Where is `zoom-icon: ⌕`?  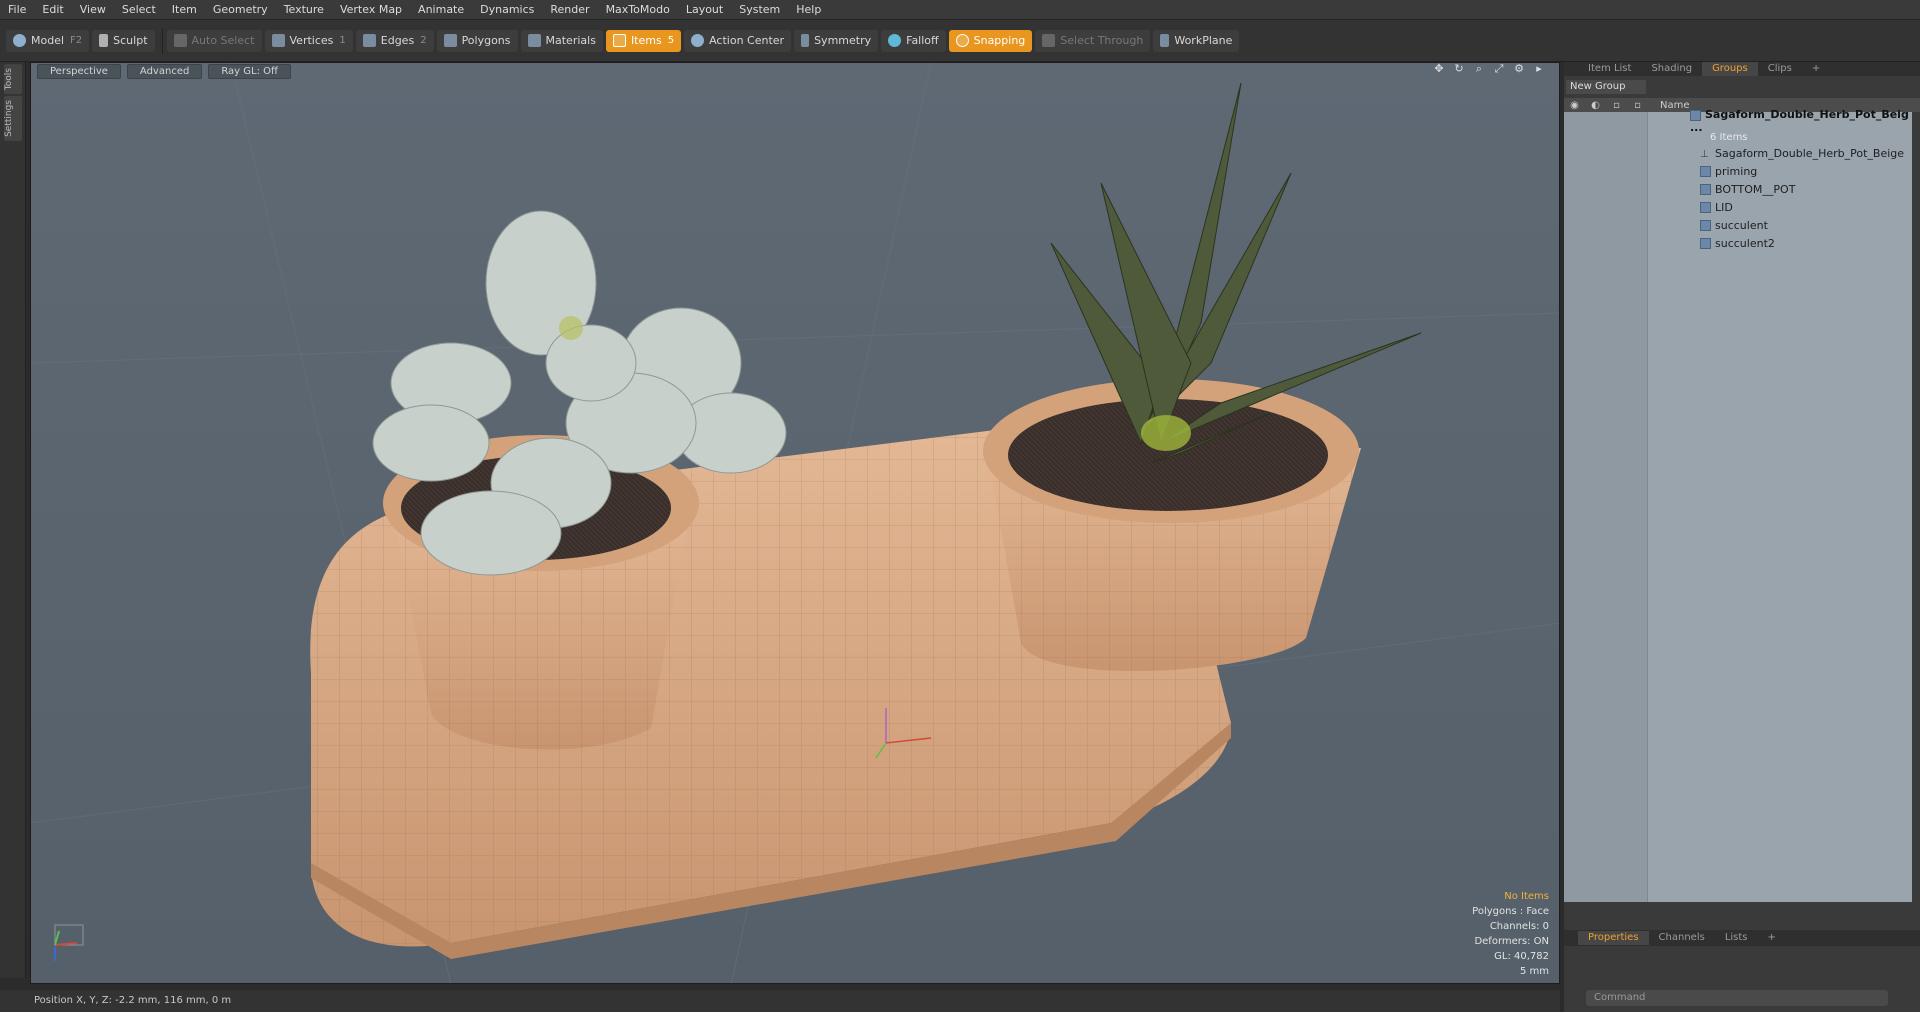
zoom-icon: ⌕ is located at coordinates (1479, 69).